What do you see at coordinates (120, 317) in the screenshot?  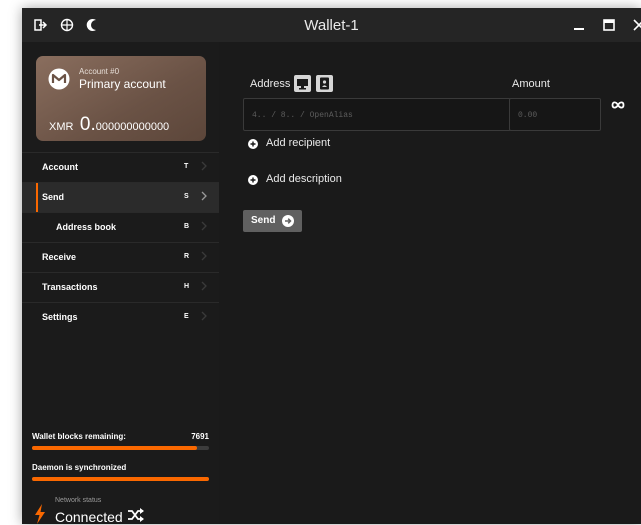 I see `sidebar-item-settings: Settings E` at bounding box center [120, 317].